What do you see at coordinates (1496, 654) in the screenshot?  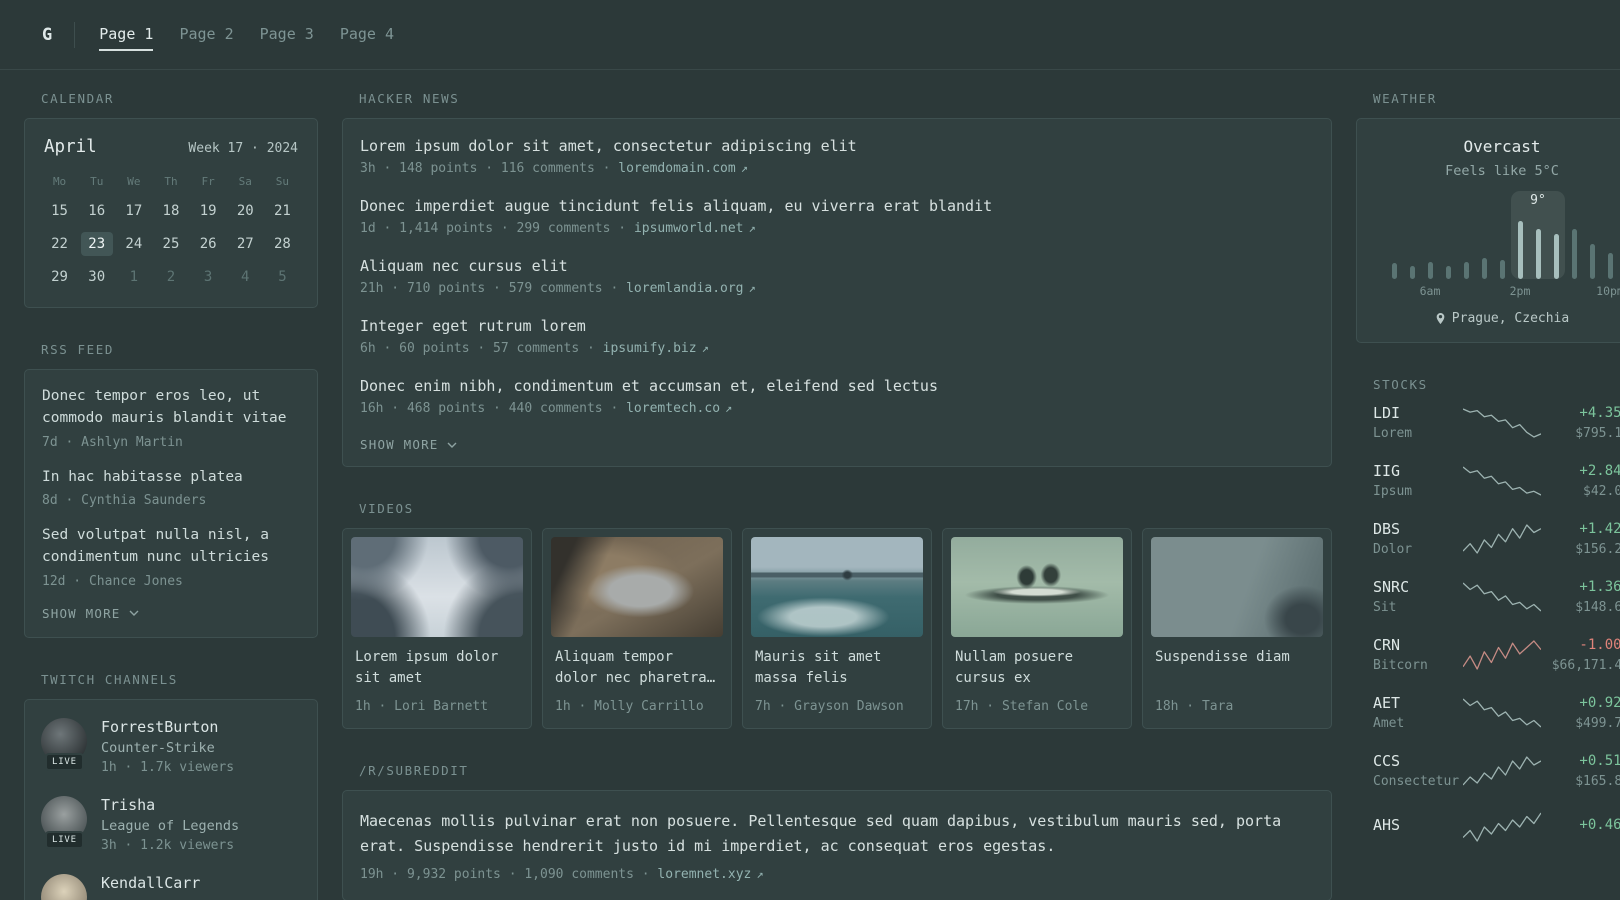 I see `stock-row: CRN Bitcorn -1.00% $66,171.48` at bounding box center [1496, 654].